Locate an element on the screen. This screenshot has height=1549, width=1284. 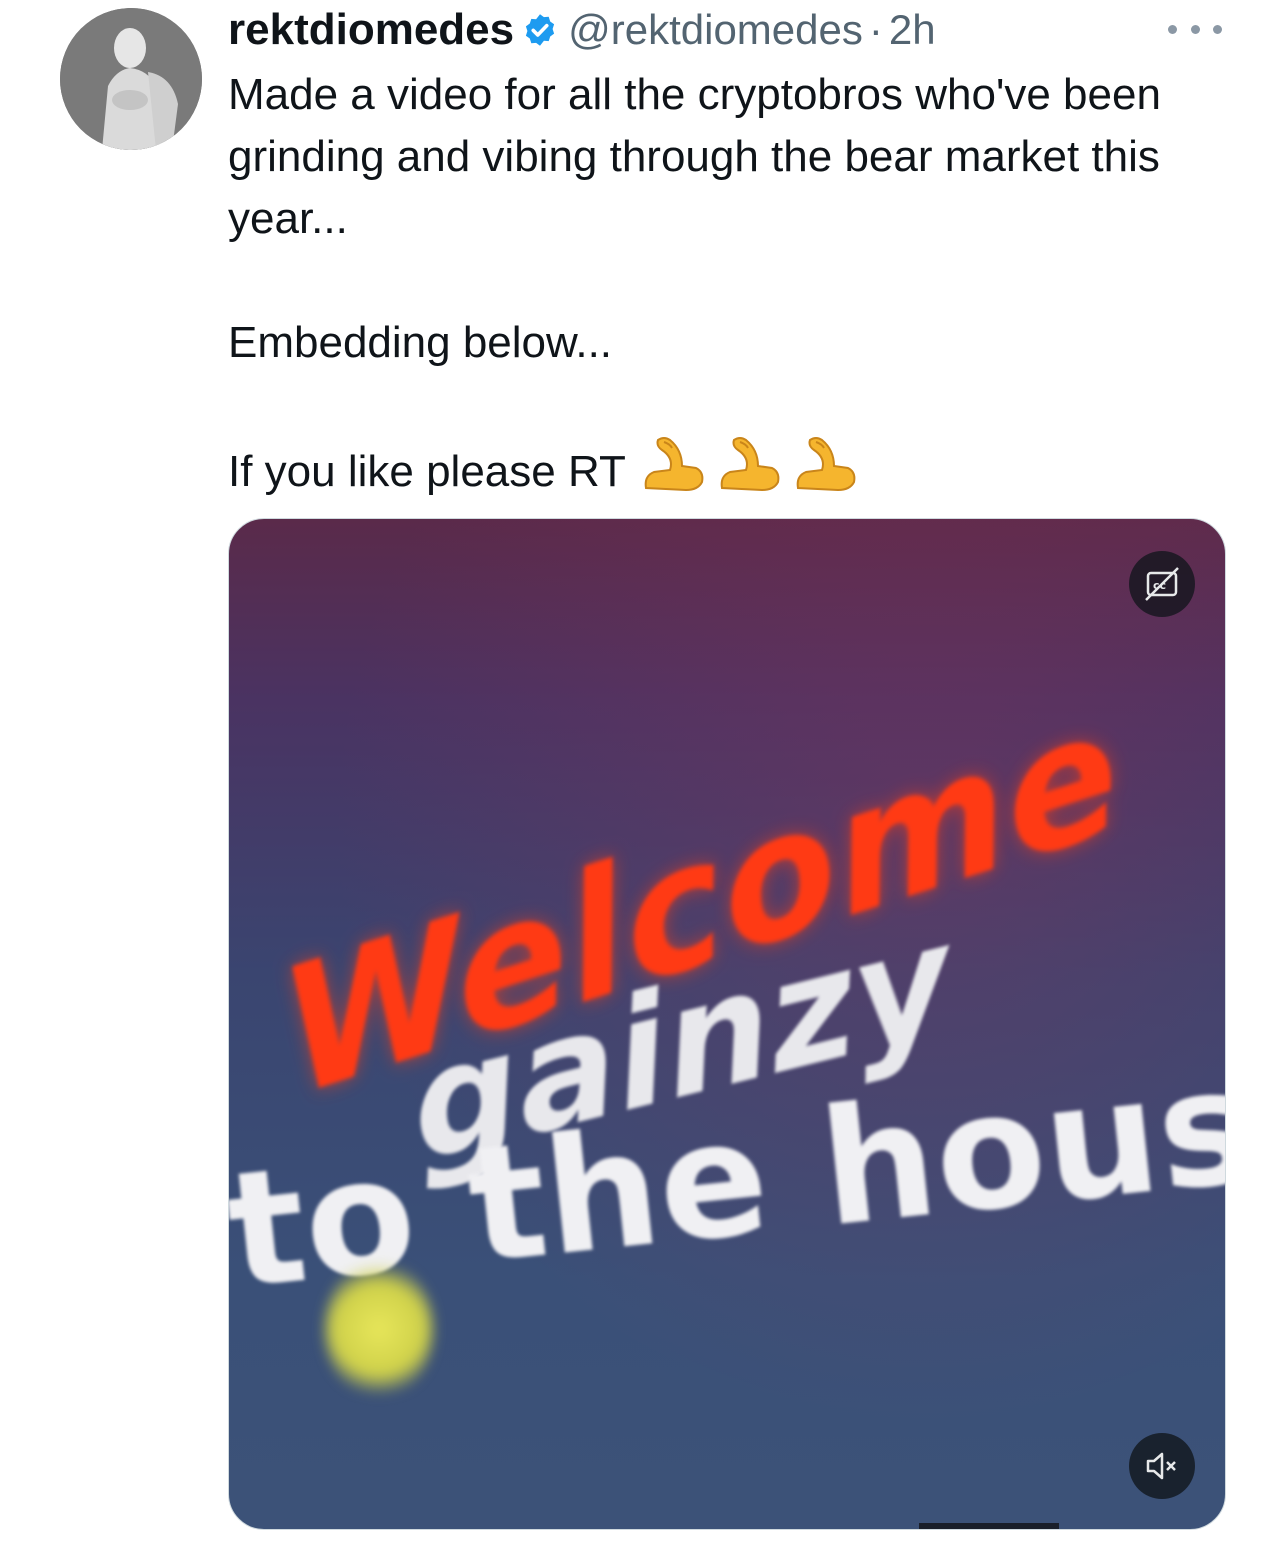
tweet-paragraph-3-text: If you like please RT is located at coordinates (427, 471).